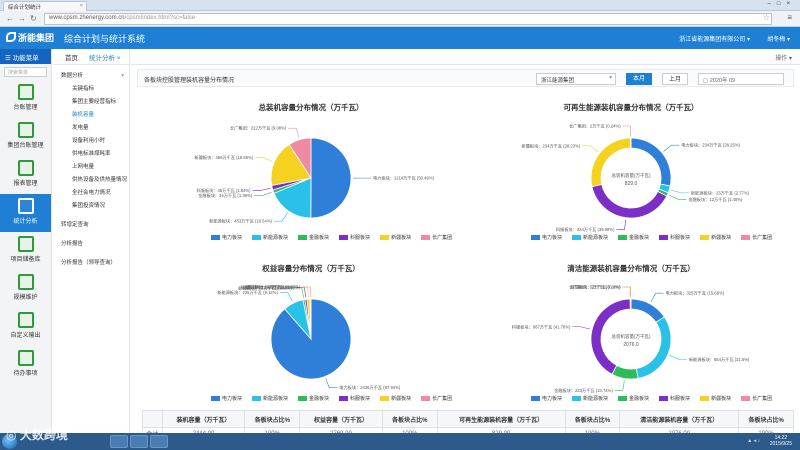 Image resolution: width=800 pixels, height=450 pixels. Describe the element at coordinates (341, 419) in the screenshot. I see `table-header: 权益容量（万千瓦）` at that location.